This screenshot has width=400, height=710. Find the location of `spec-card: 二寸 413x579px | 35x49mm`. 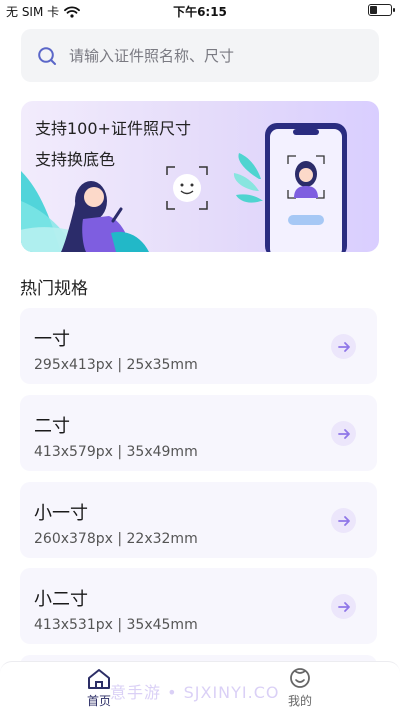

spec-card: 二寸 413x579px | 35x49mm is located at coordinates (198, 433).